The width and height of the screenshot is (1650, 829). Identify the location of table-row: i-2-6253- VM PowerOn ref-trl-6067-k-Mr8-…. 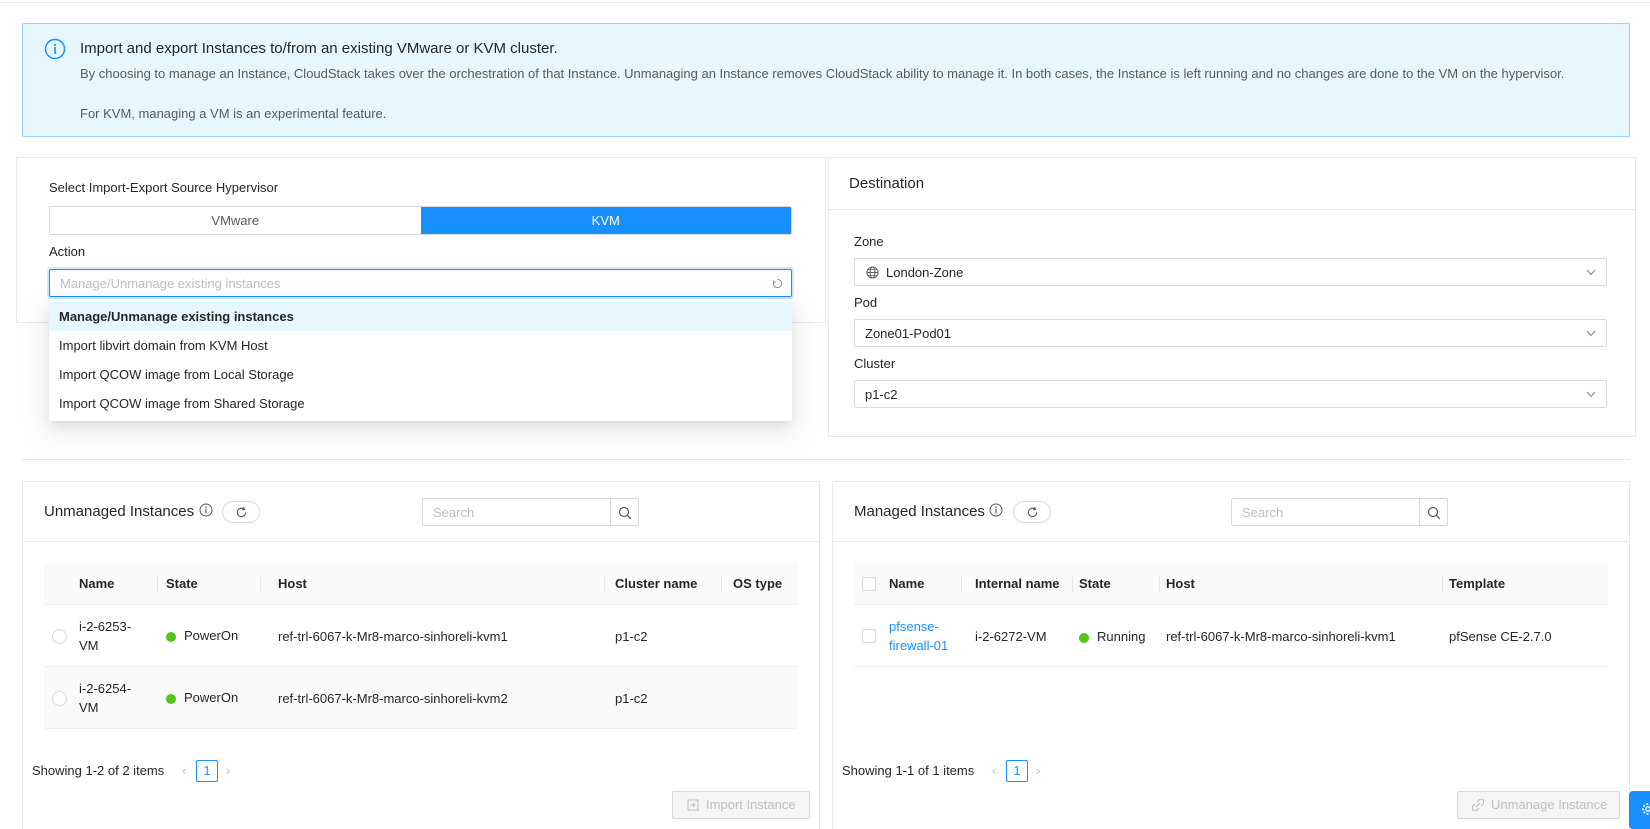
(421, 636).